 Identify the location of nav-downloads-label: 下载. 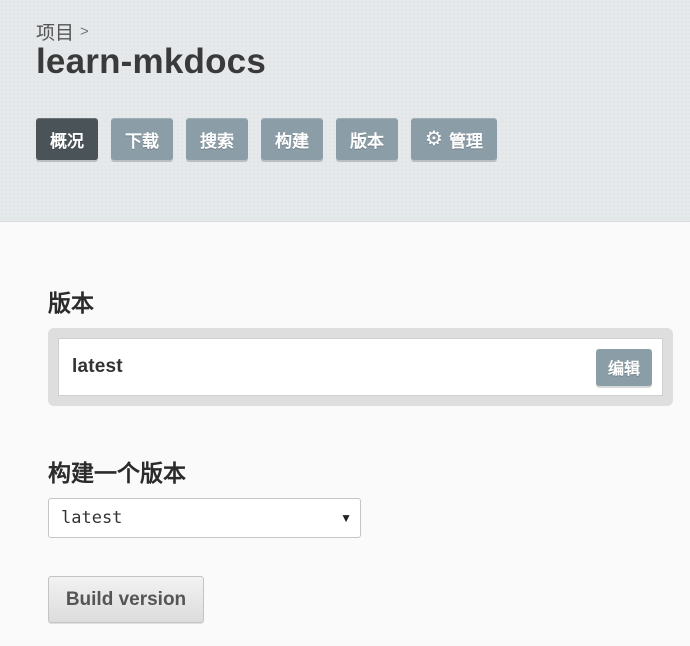
(142, 141).